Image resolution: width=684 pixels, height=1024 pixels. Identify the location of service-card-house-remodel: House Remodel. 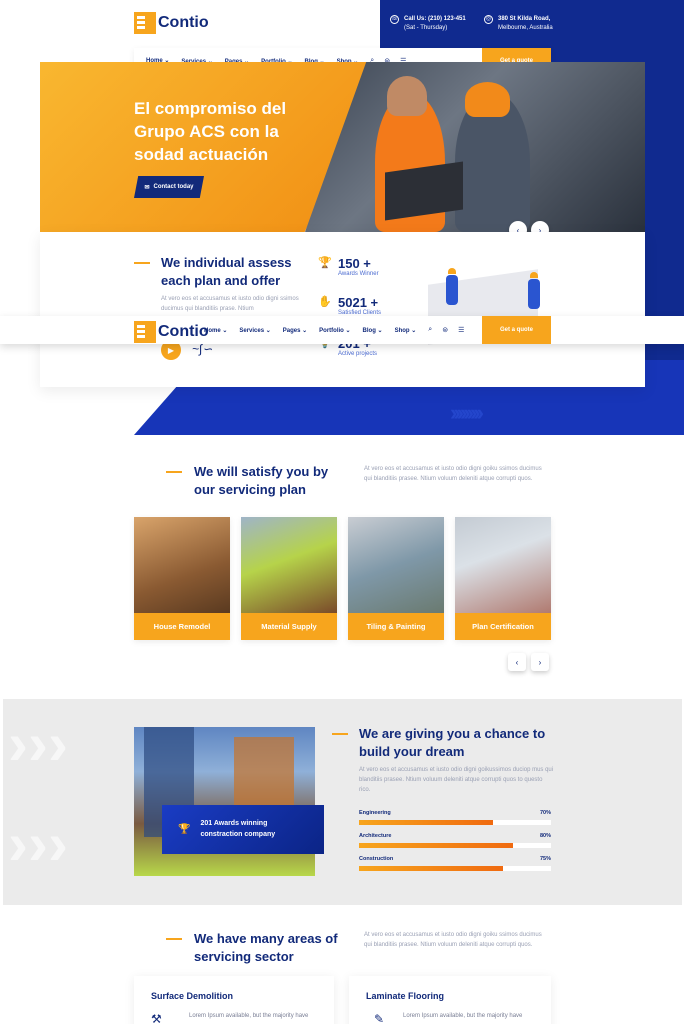
(182, 578).